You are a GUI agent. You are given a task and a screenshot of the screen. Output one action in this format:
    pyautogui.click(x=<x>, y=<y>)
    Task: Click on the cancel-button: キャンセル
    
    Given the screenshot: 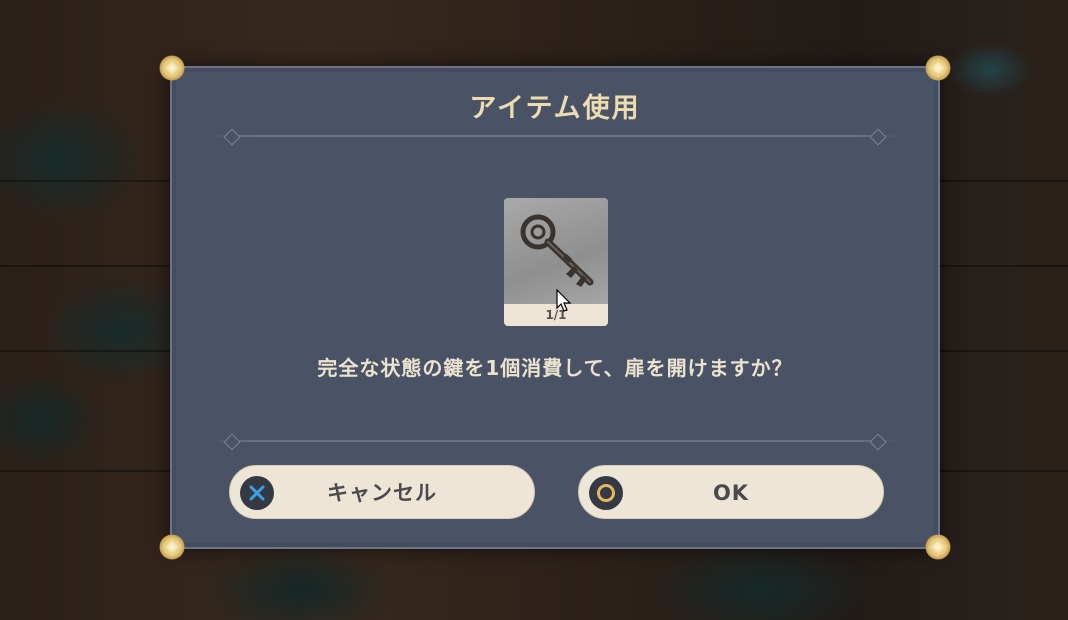 What is the action you would take?
    pyautogui.click(x=382, y=492)
    